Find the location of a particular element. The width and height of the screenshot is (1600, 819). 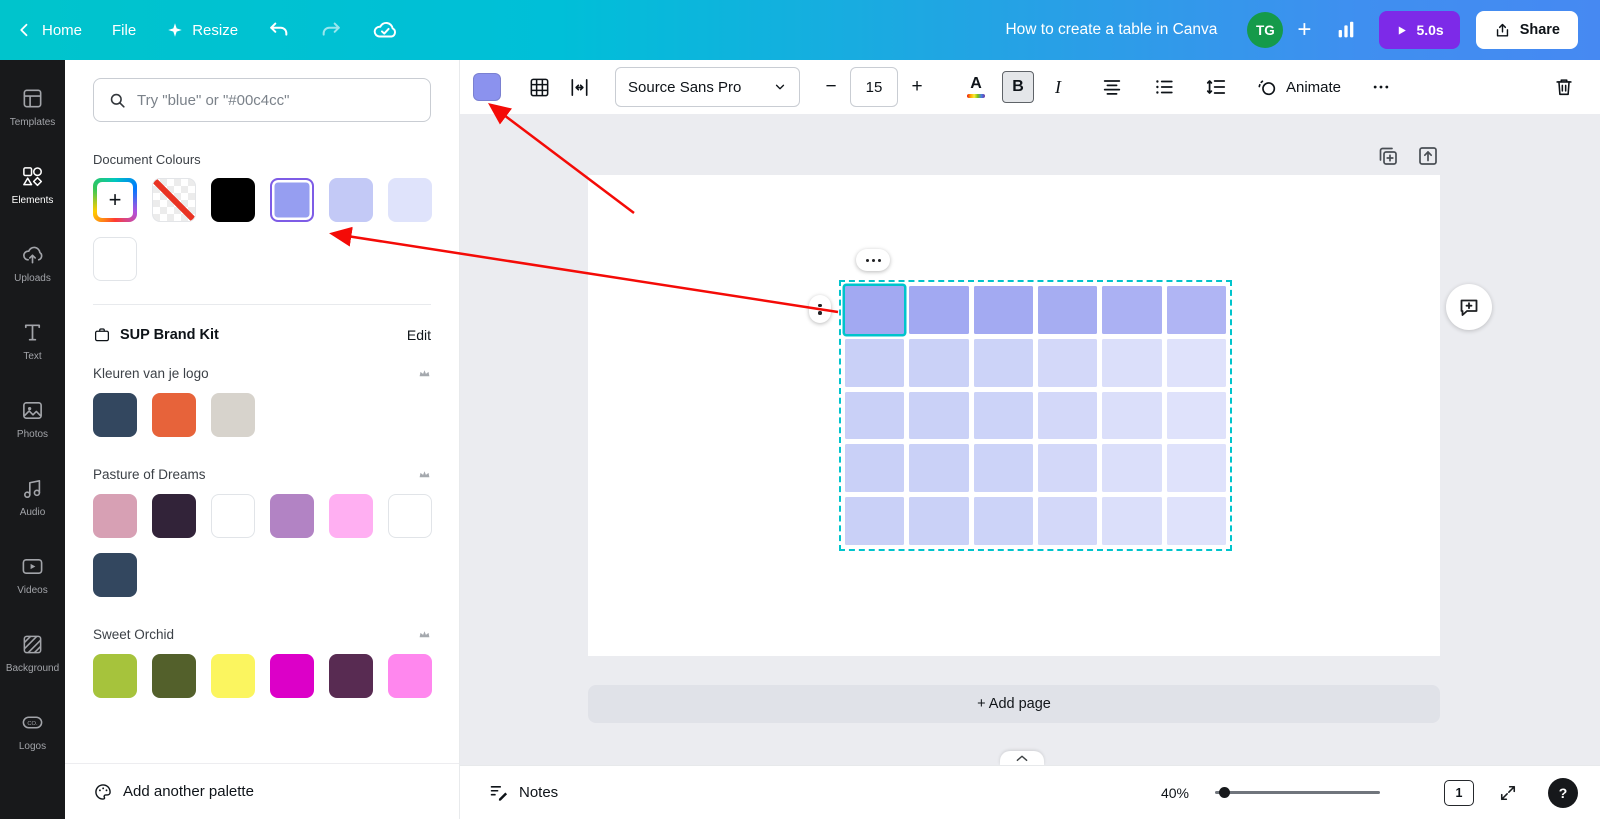

alignment-button is located at coordinates (1112, 87).